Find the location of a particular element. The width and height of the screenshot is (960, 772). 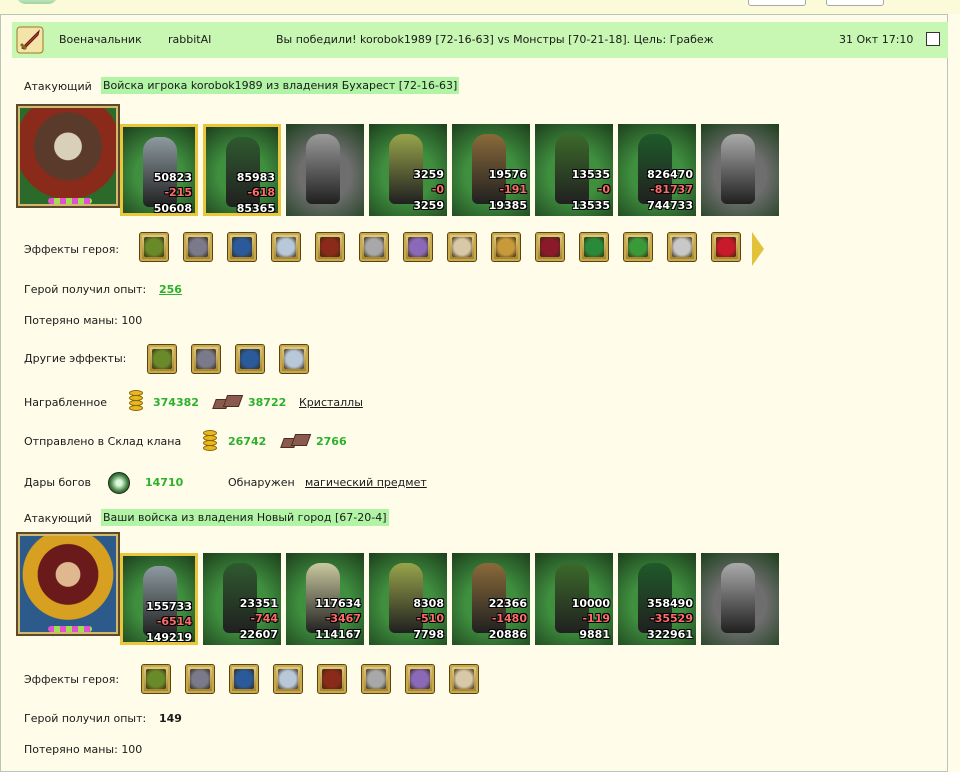

fire-wing-icon is located at coordinates (332, 679).